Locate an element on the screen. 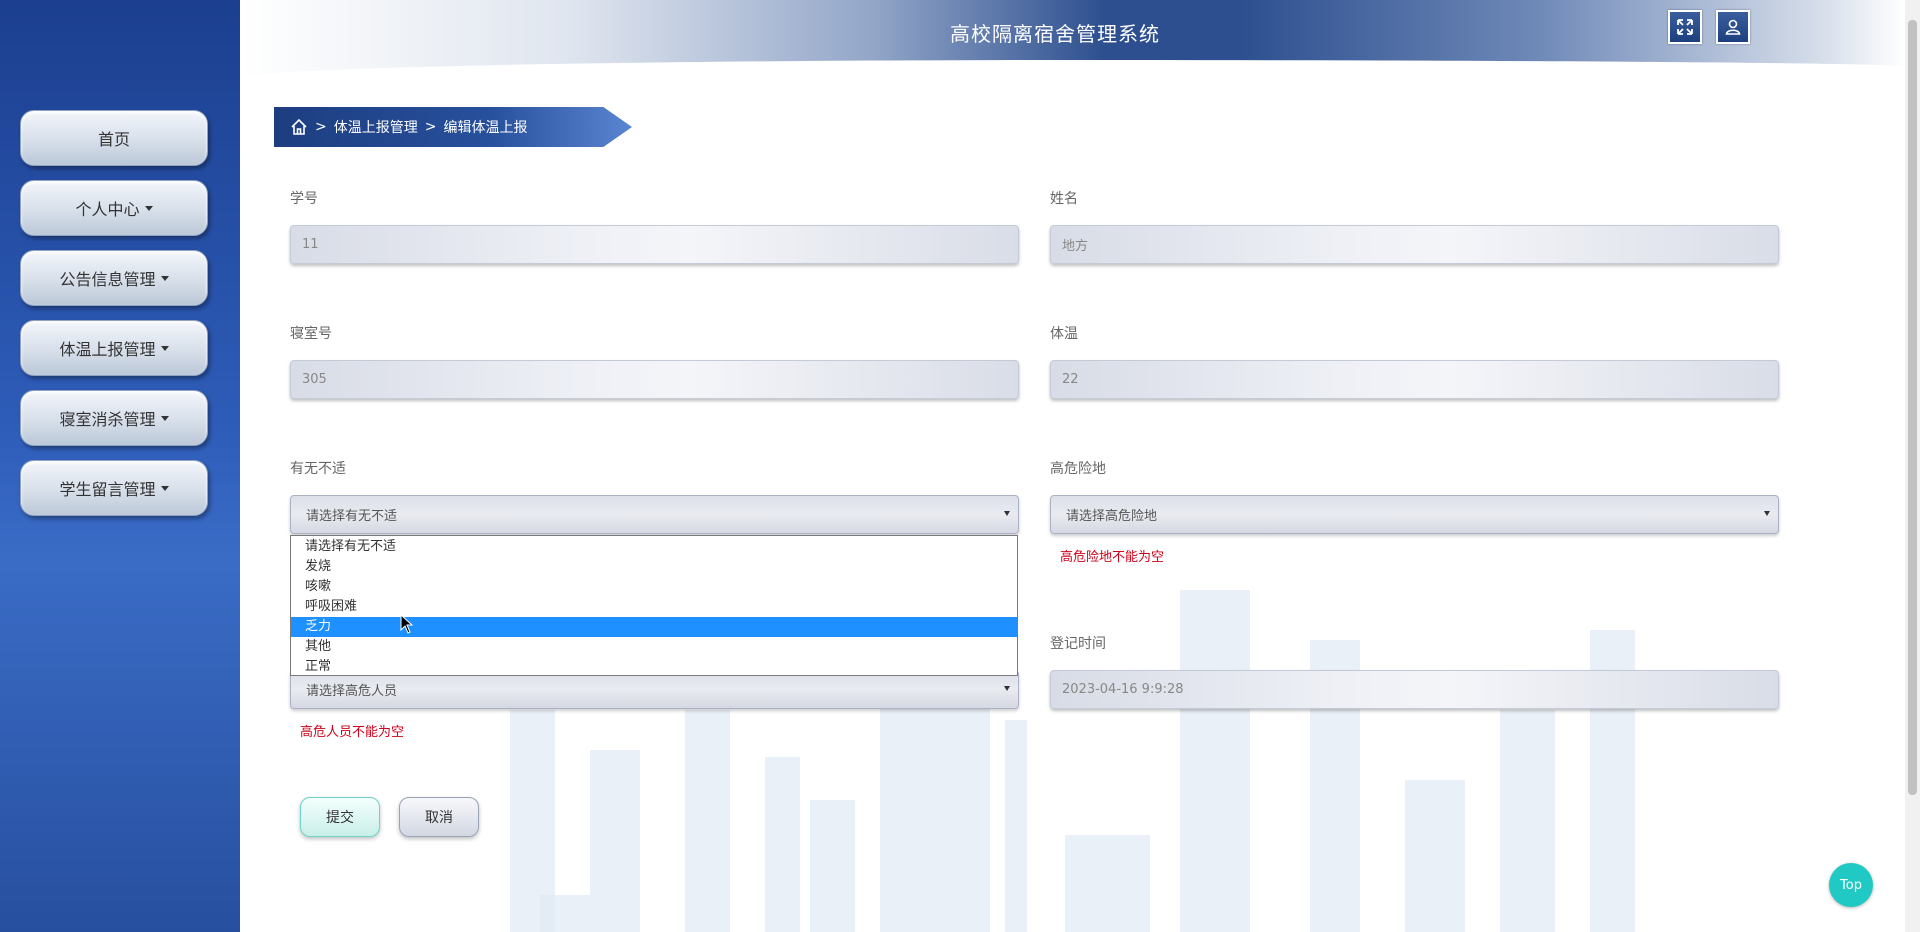 This screenshot has width=1920, height=932. risk-person-select-value: 请选择高危人员 is located at coordinates (352, 691).